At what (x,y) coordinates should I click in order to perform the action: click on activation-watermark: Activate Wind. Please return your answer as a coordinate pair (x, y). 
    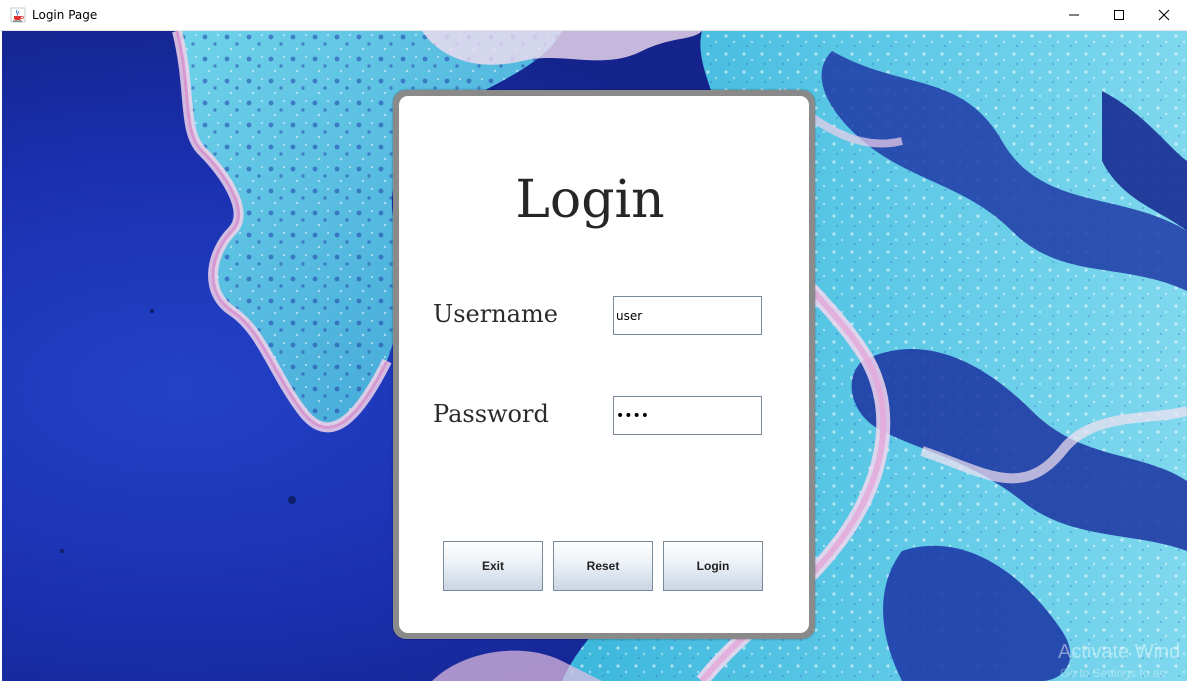
    Looking at the image, I should click on (1119, 652).